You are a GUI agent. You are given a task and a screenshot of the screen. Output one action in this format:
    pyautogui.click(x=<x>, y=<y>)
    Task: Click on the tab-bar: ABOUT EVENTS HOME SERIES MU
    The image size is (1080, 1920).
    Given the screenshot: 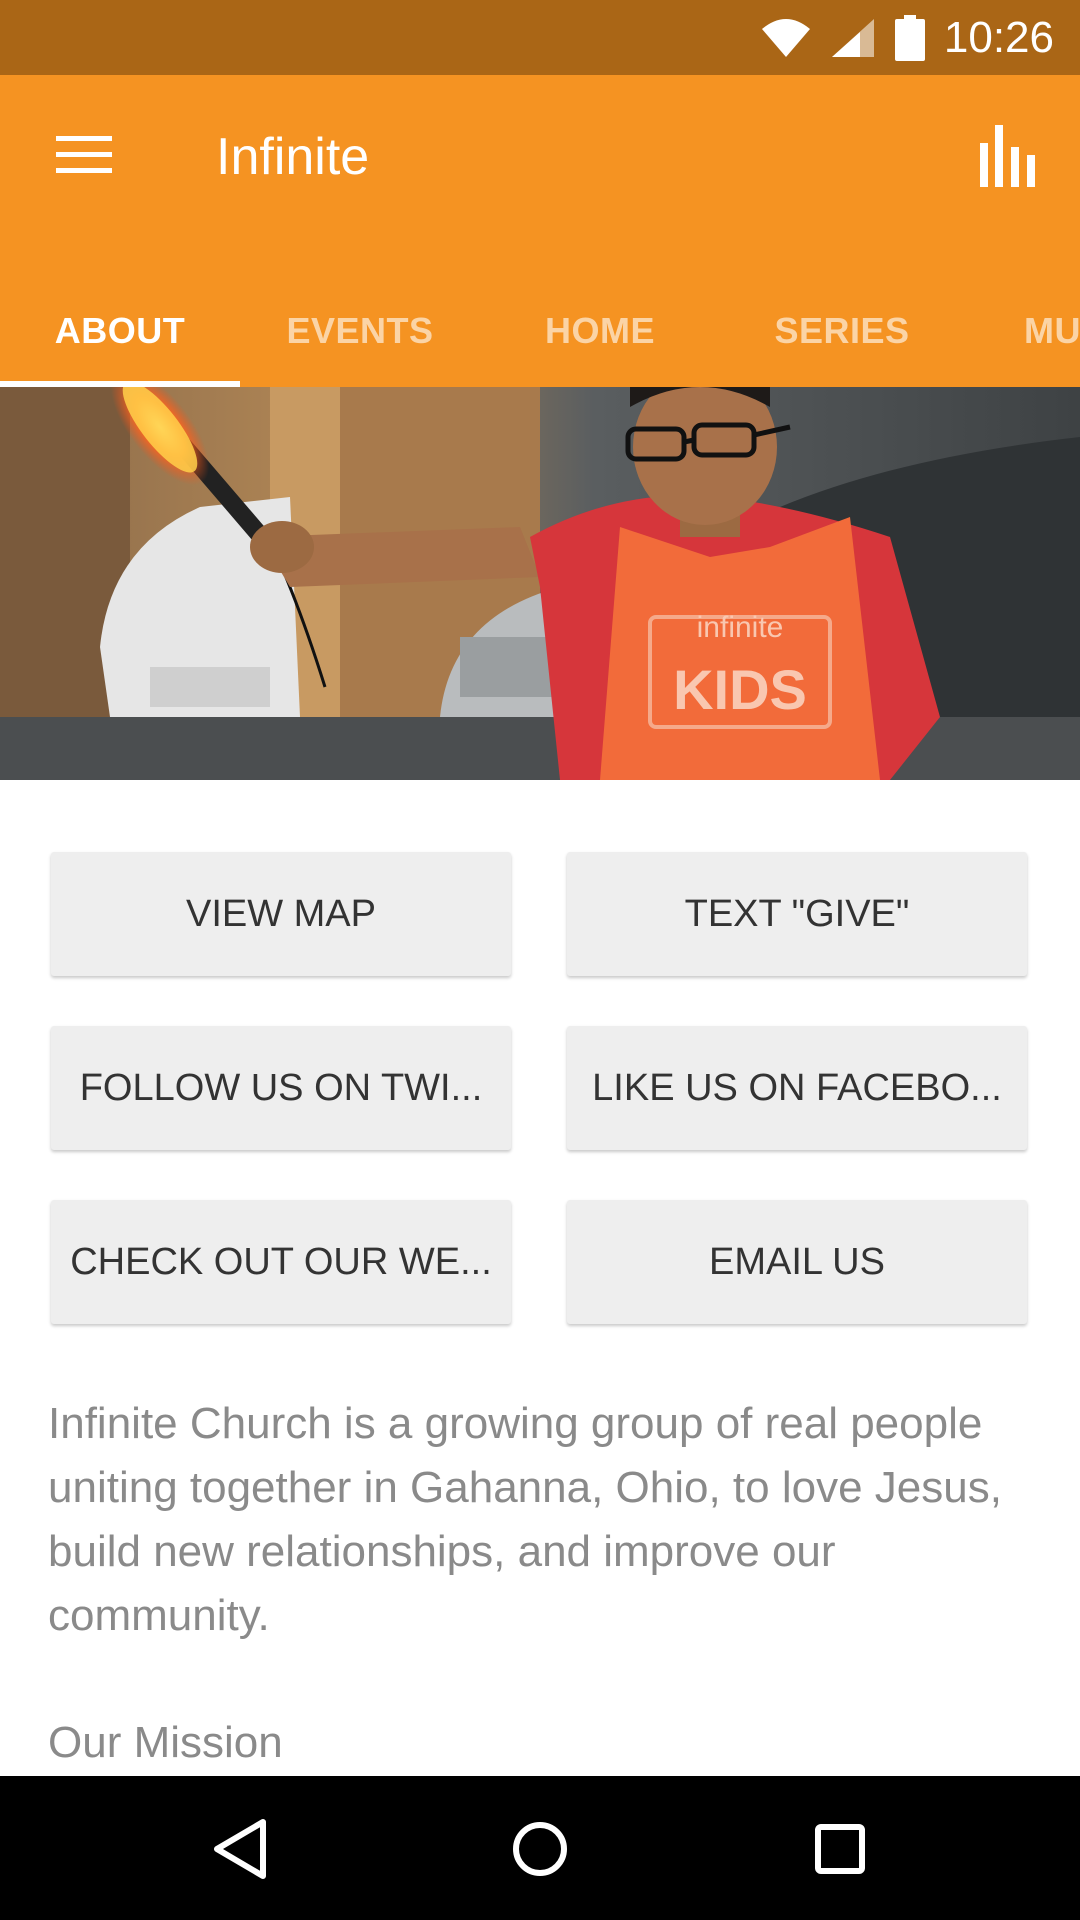 What is the action you would take?
    pyautogui.click(x=540, y=331)
    